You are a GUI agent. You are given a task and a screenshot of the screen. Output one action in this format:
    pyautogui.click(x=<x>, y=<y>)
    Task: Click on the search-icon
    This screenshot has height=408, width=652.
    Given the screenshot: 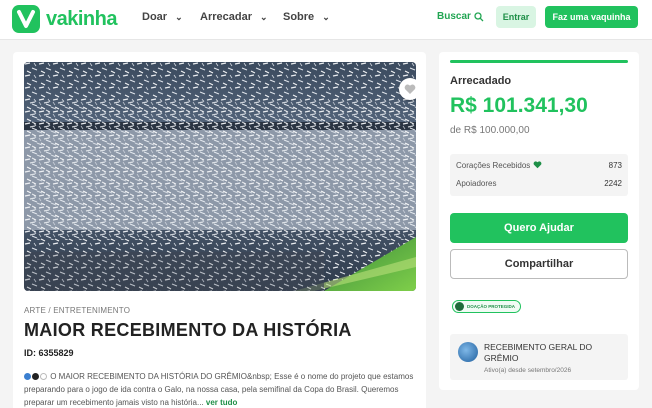 What is the action you would take?
    pyautogui.click(x=479, y=16)
    